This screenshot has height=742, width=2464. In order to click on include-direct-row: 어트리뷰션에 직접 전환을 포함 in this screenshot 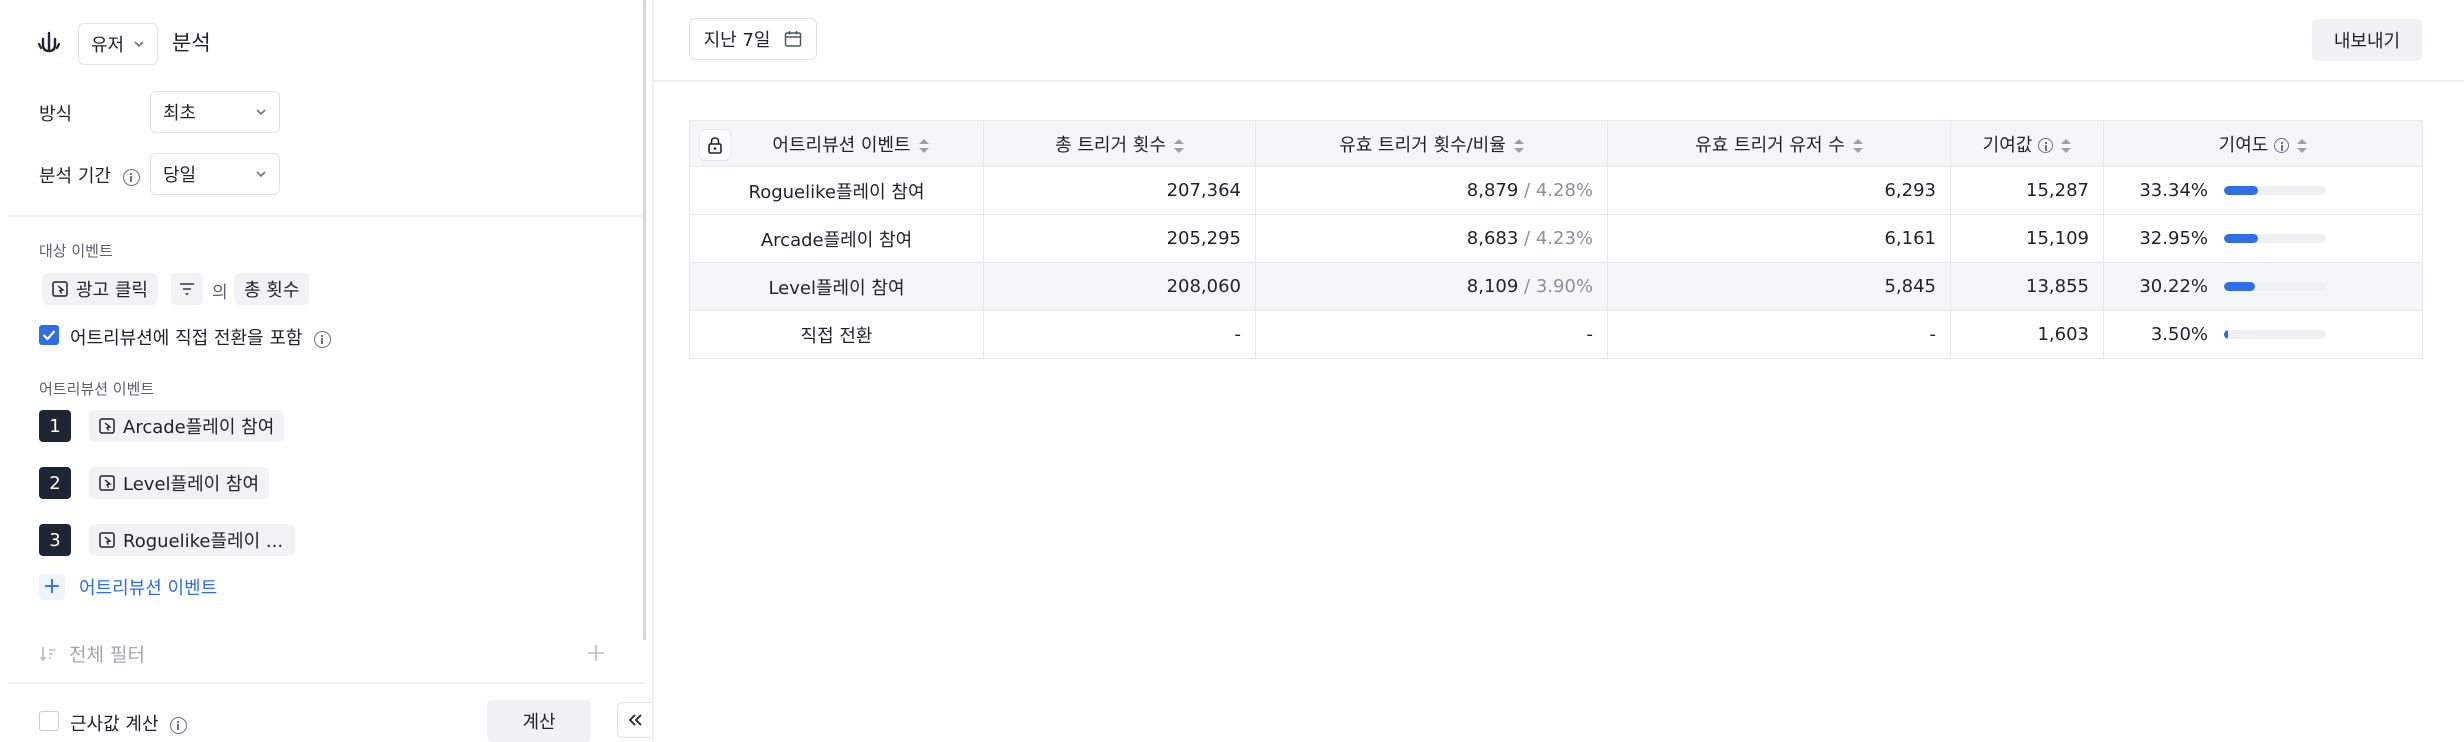, I will do `click(201, 337)`.